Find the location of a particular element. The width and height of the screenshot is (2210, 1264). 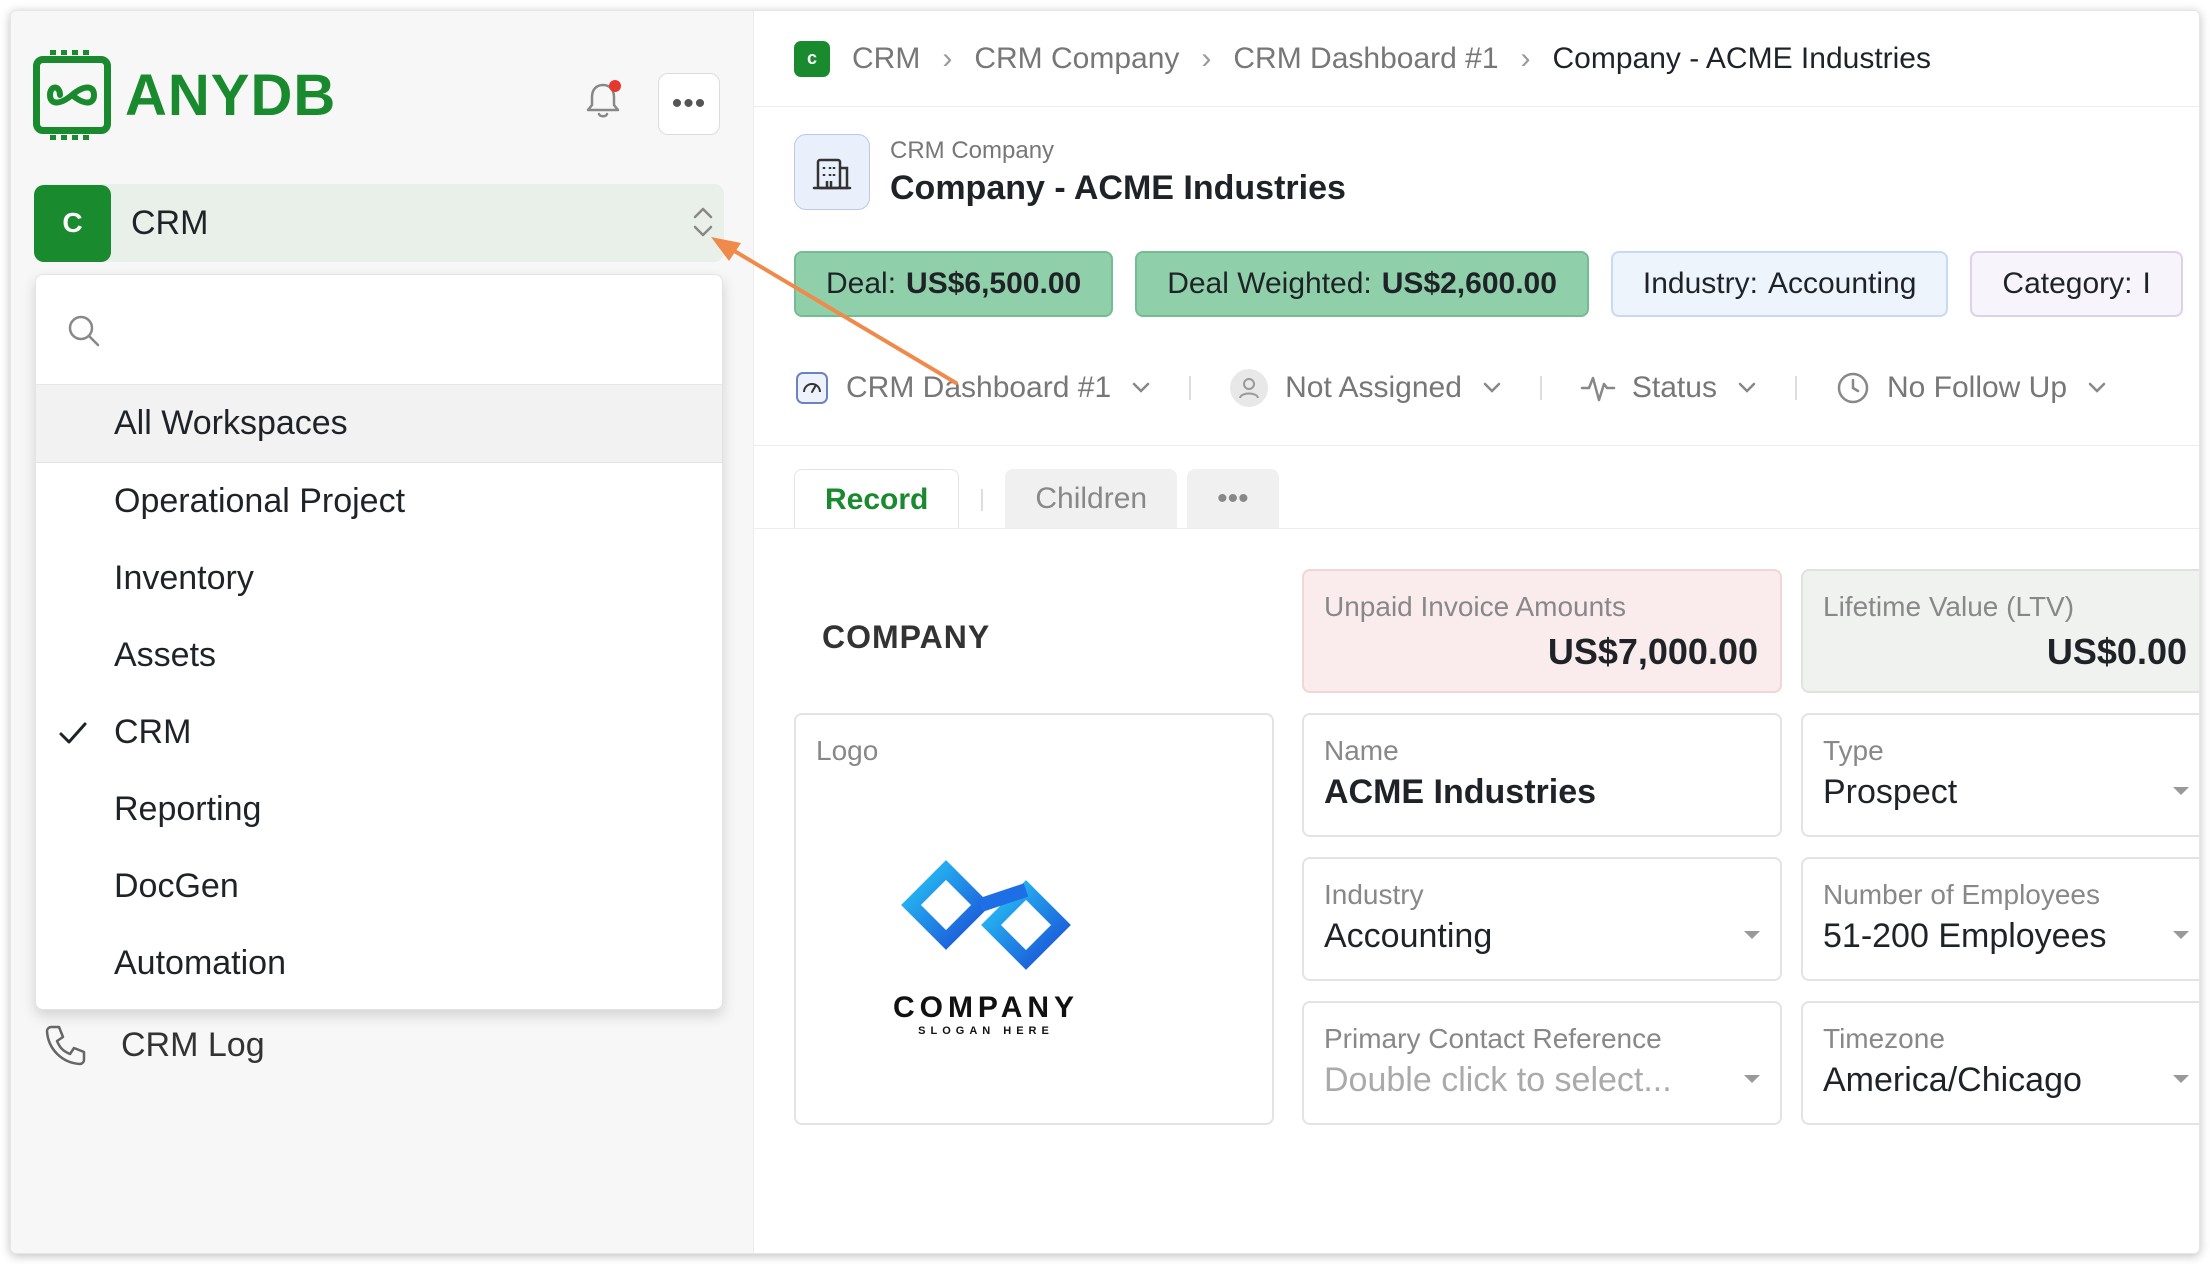

type-field: Type Prospect is located at coordinates (2000, 775).